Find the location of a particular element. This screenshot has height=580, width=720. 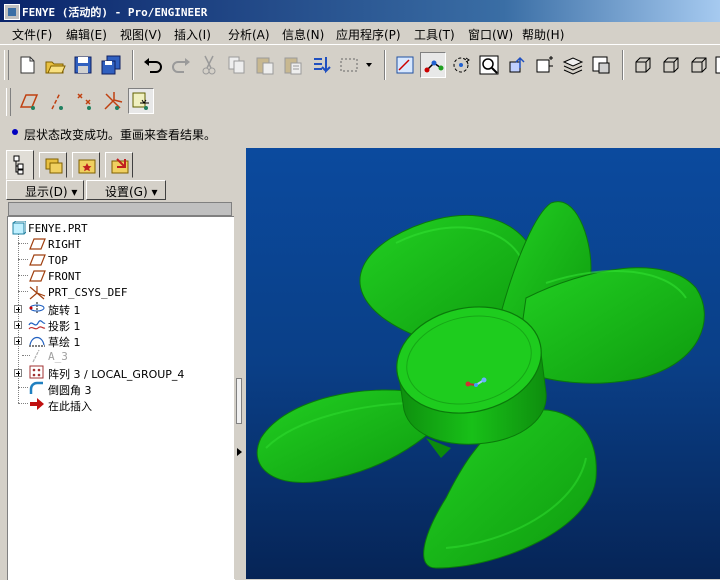

csys-display-icon is located at coordinates (113, 101).